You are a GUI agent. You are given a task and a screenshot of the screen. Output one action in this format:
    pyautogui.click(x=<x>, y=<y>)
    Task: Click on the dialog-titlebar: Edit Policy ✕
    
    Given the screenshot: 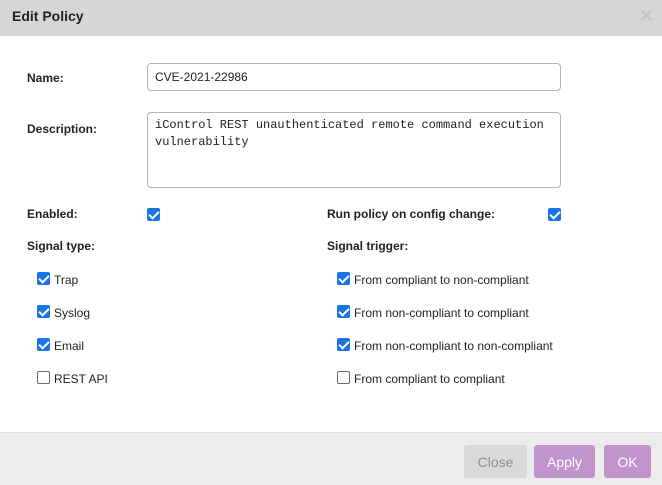 What is the action you would take?
    pyautogui.click(x=331, y=18)
    